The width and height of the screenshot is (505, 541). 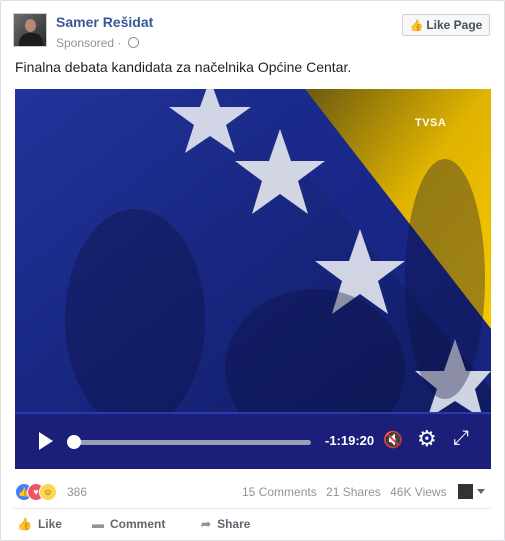 I want to click on avatar-head, so click(x=30, y=25).